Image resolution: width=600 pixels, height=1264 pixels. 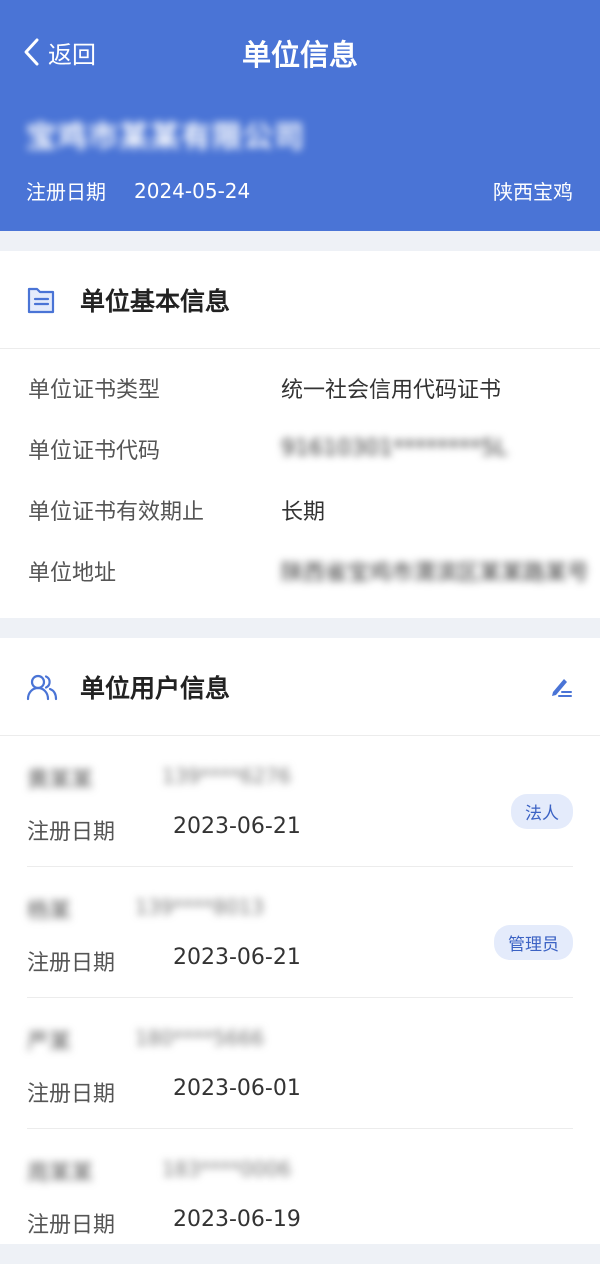 I want to click on role-badge: 管理员, so click(x=533, y=942).